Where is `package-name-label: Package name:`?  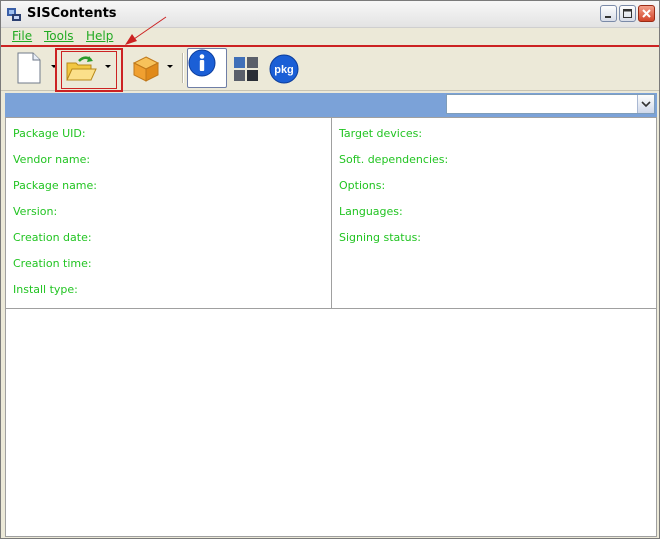 package-name-label: Package name: is located at coordinates (55, 185).